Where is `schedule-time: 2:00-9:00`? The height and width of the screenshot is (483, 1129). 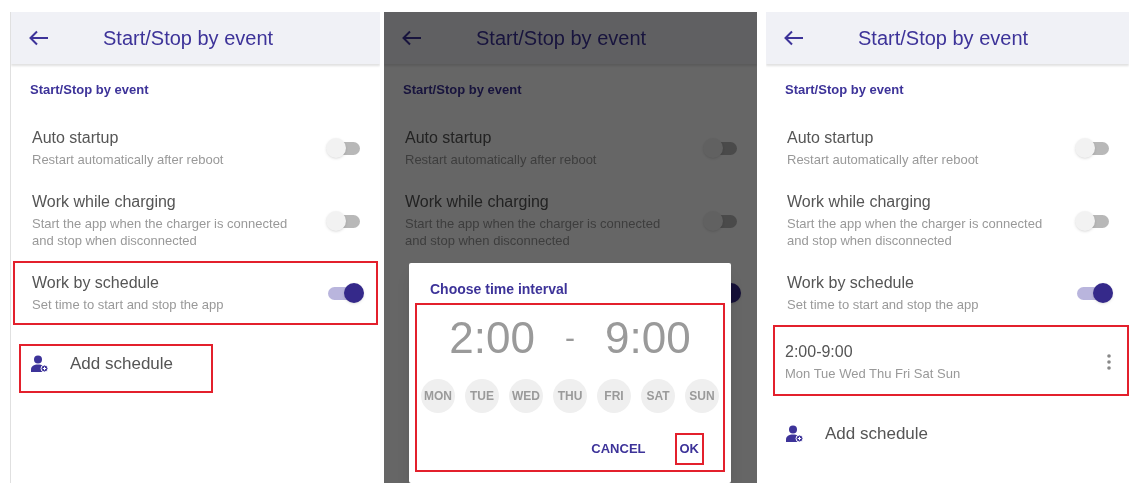
schedule-time: 2:00-9:00 is located at coordinates (946, 352).